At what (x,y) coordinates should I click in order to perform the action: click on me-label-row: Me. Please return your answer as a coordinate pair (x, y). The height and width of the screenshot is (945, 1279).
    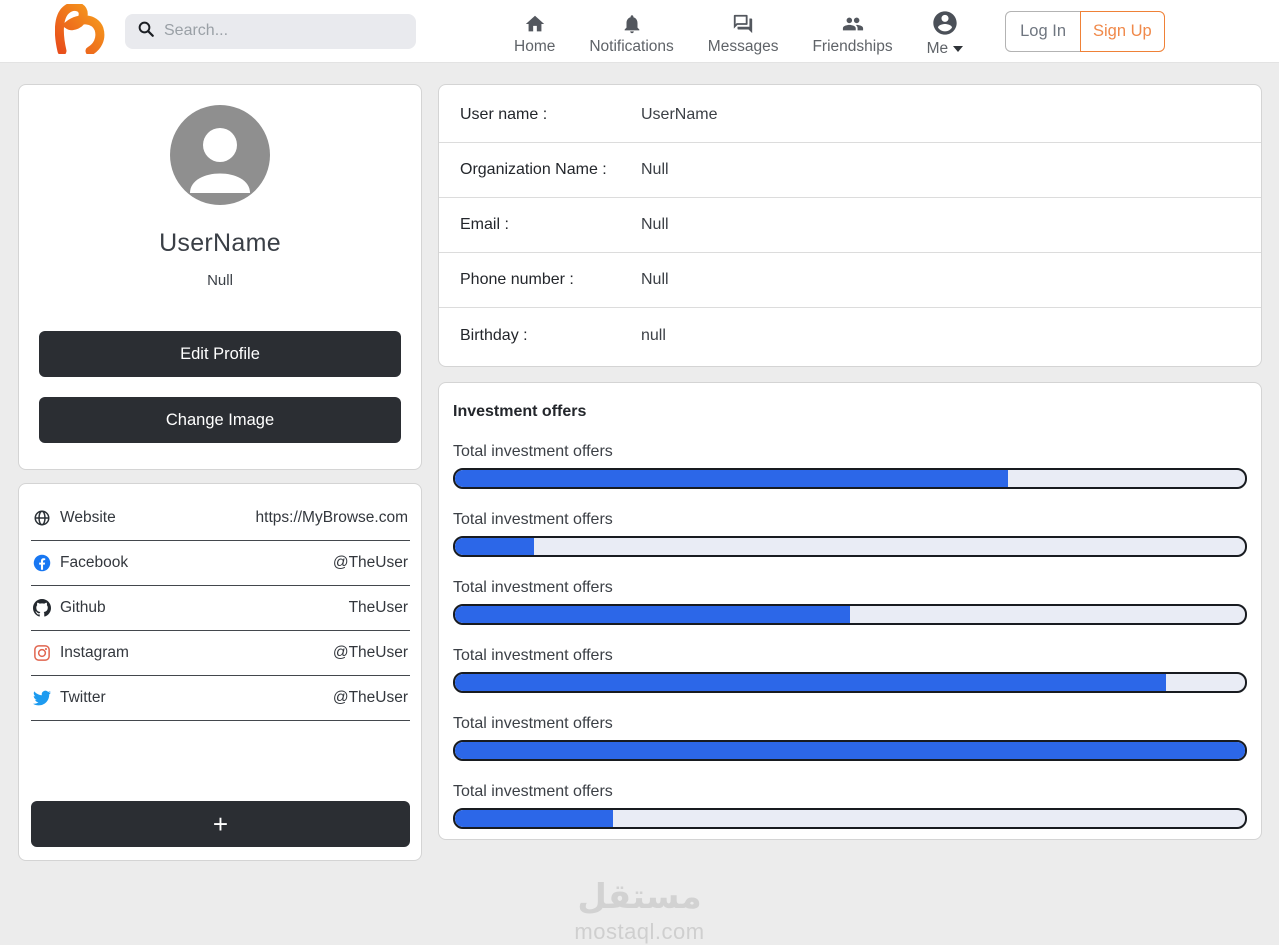
    Looking at the image, I should click on (945, 49).